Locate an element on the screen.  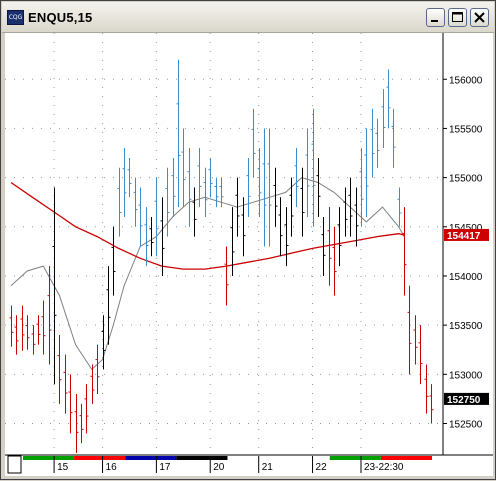
minimize-icon is located at coordinates (434, 21).